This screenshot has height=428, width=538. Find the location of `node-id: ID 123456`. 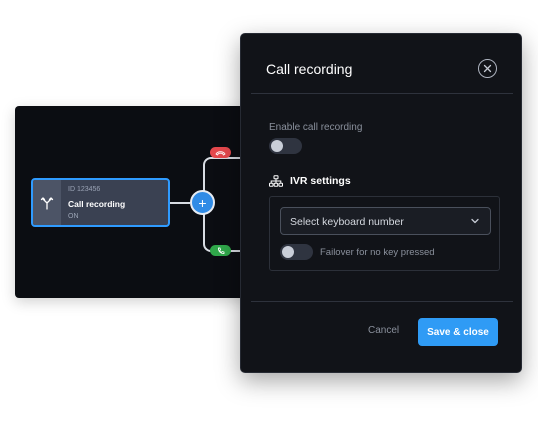

node-id: ID 123456 is located at coordinates (84, 189).